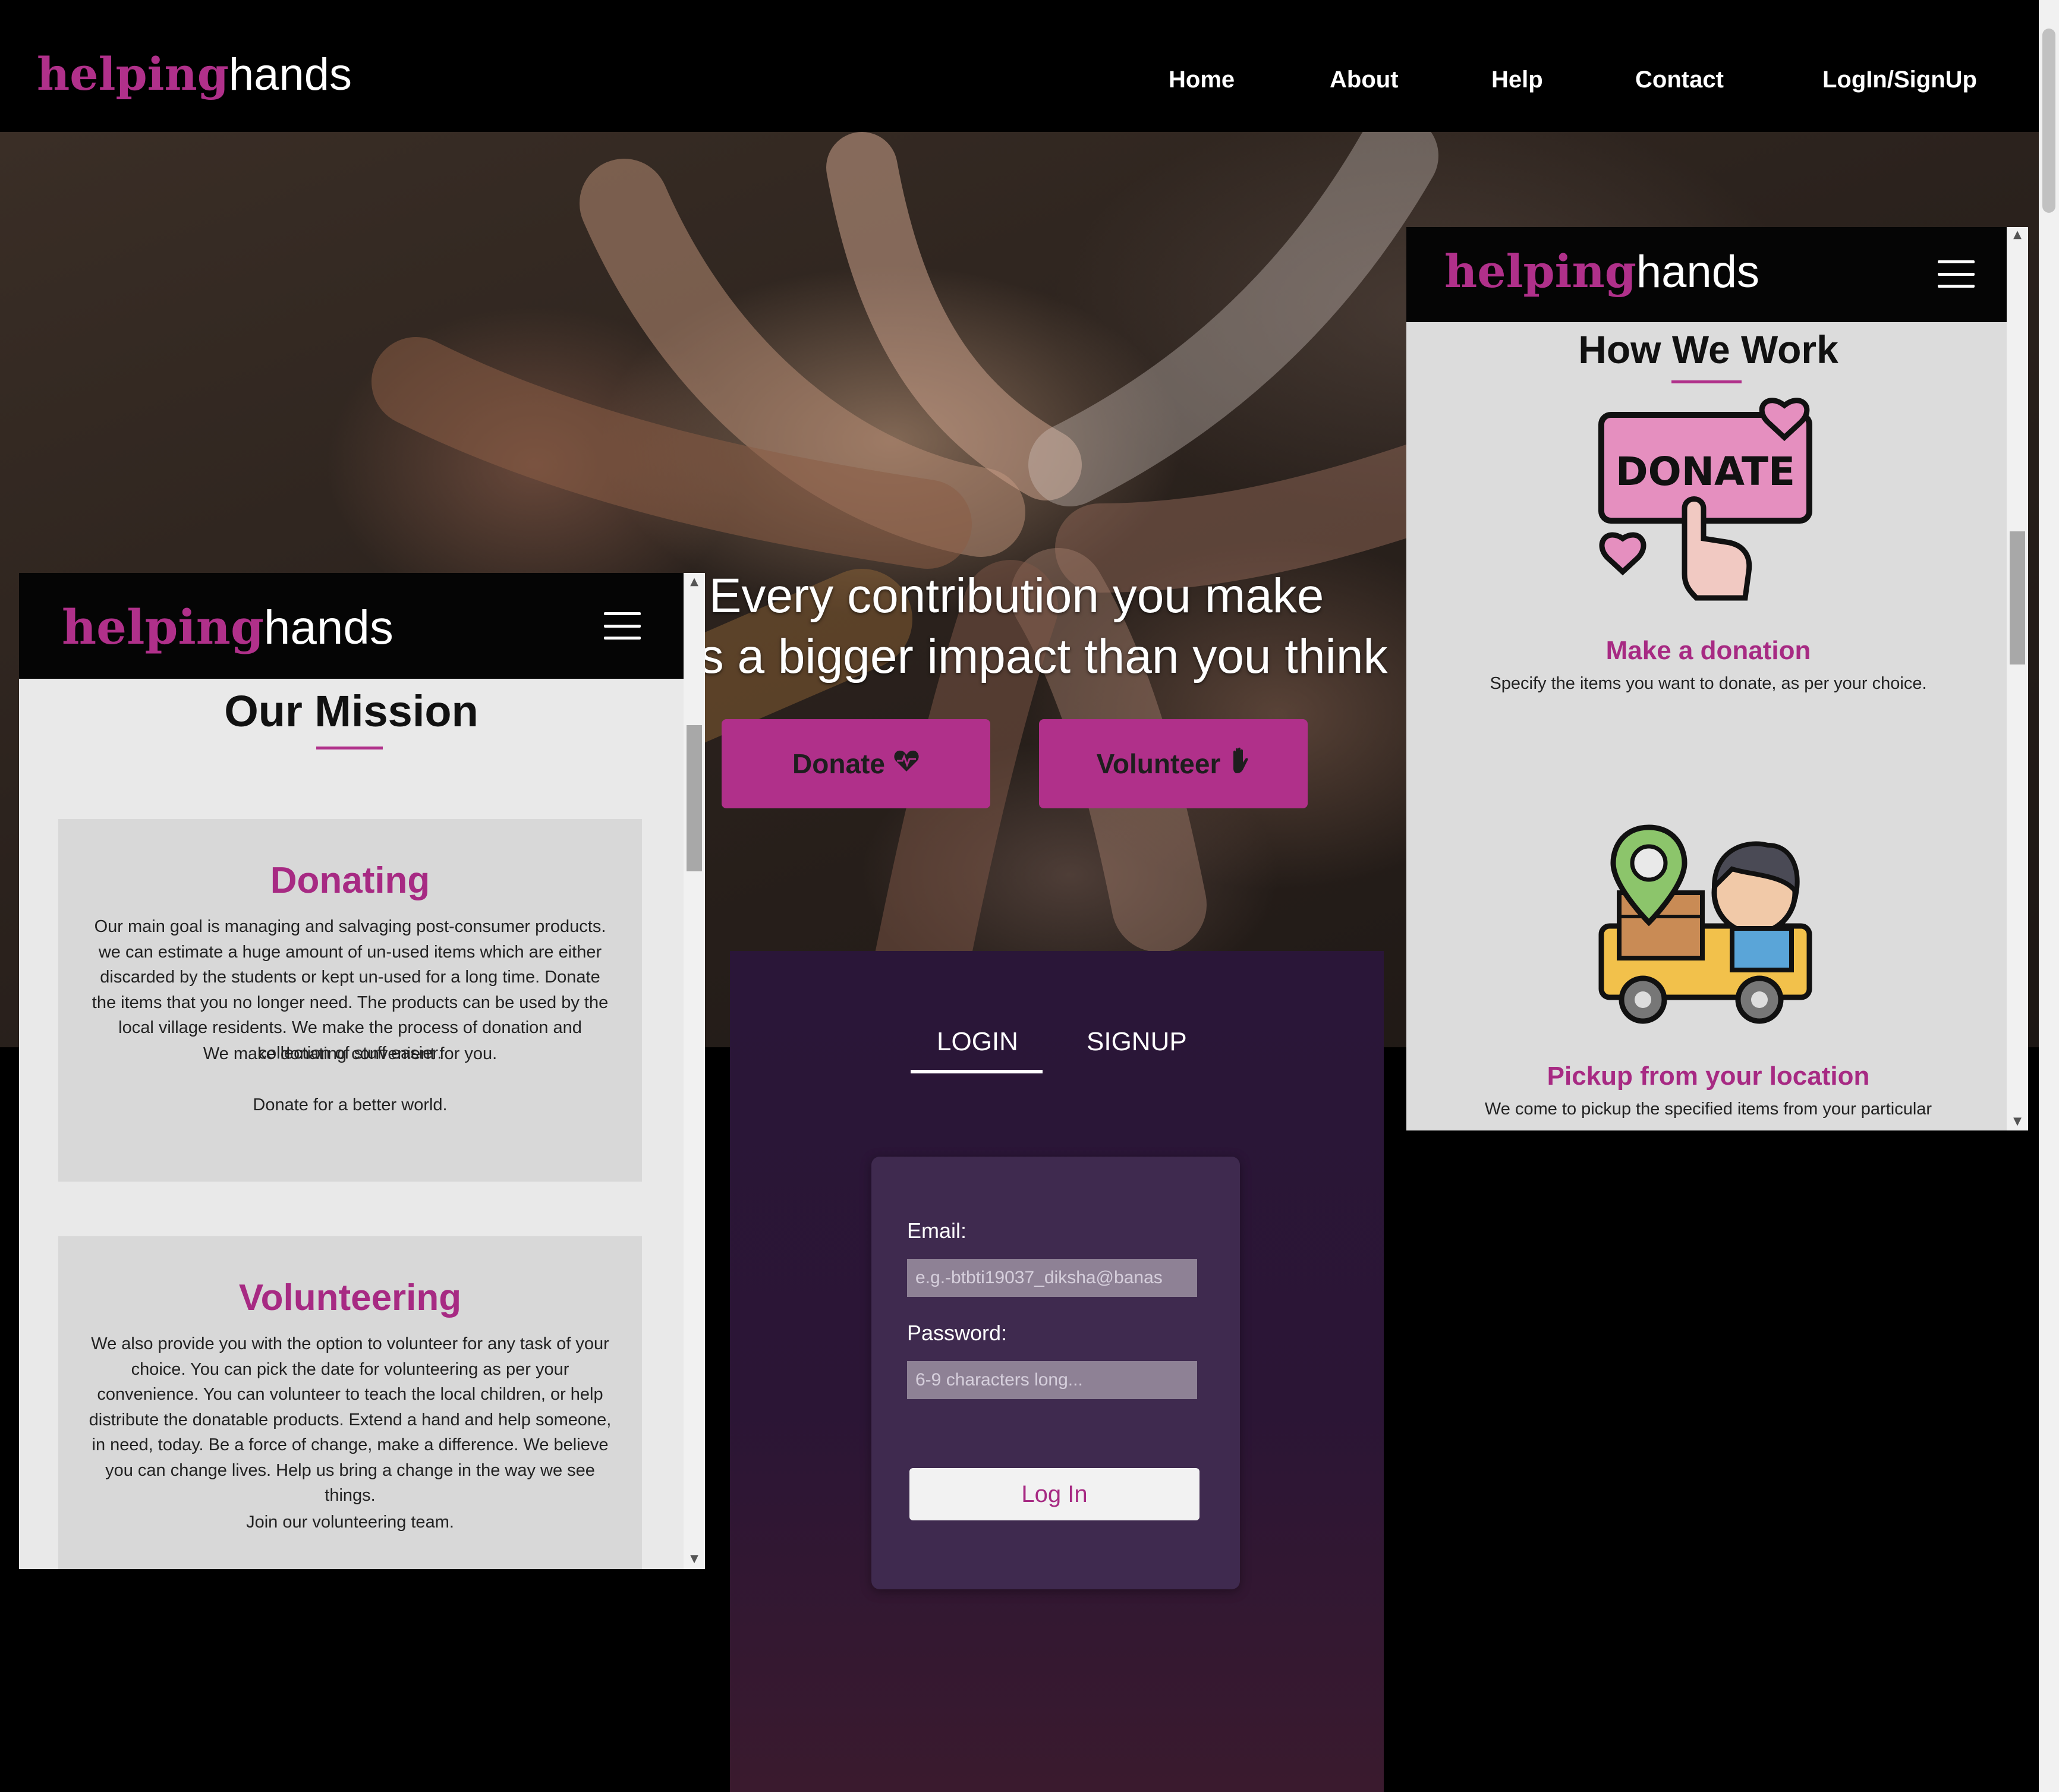 This screenshot has width=2059, height=1792. I want to click on page-scrollbar-thumb, so click(2048, 121).